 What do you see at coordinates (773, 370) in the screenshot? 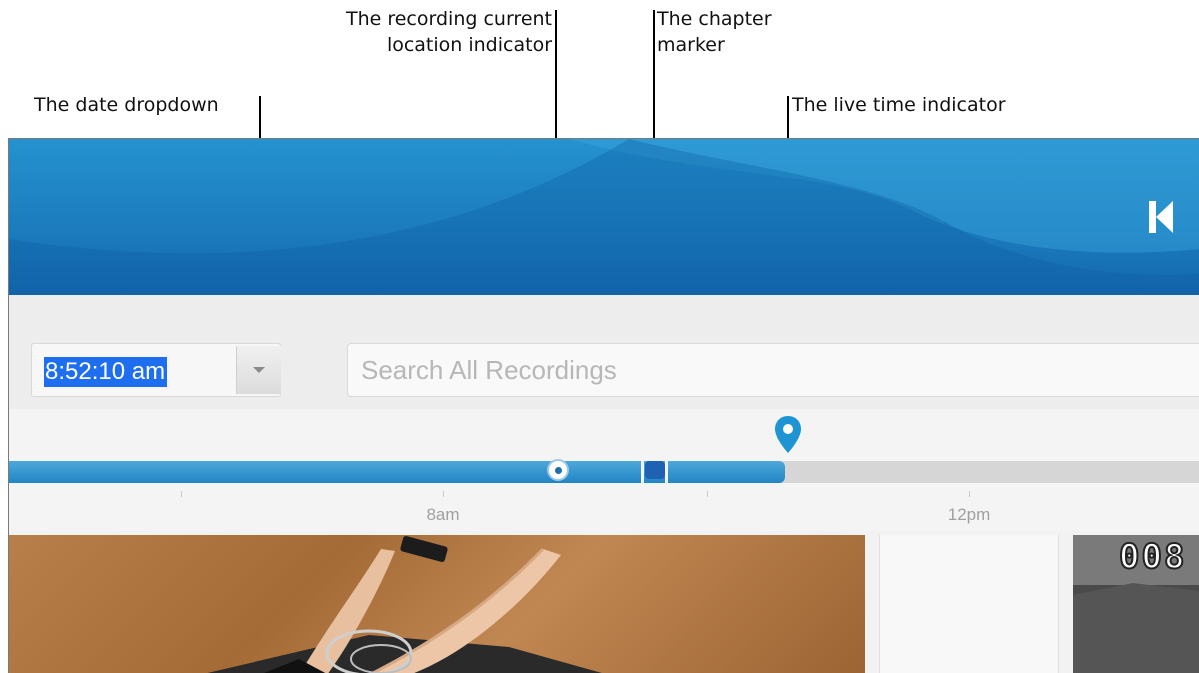
I see `search-input` at bounding box center [773, 370].